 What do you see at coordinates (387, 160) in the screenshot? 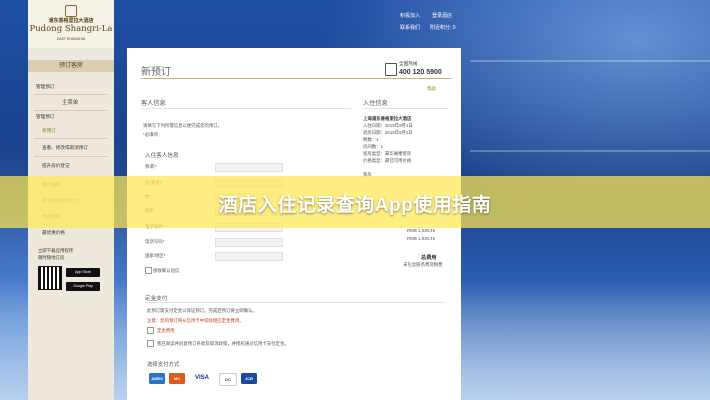
I see `rate-type: 价格类型：最佳可用价格` at bounding box center [387, 160].